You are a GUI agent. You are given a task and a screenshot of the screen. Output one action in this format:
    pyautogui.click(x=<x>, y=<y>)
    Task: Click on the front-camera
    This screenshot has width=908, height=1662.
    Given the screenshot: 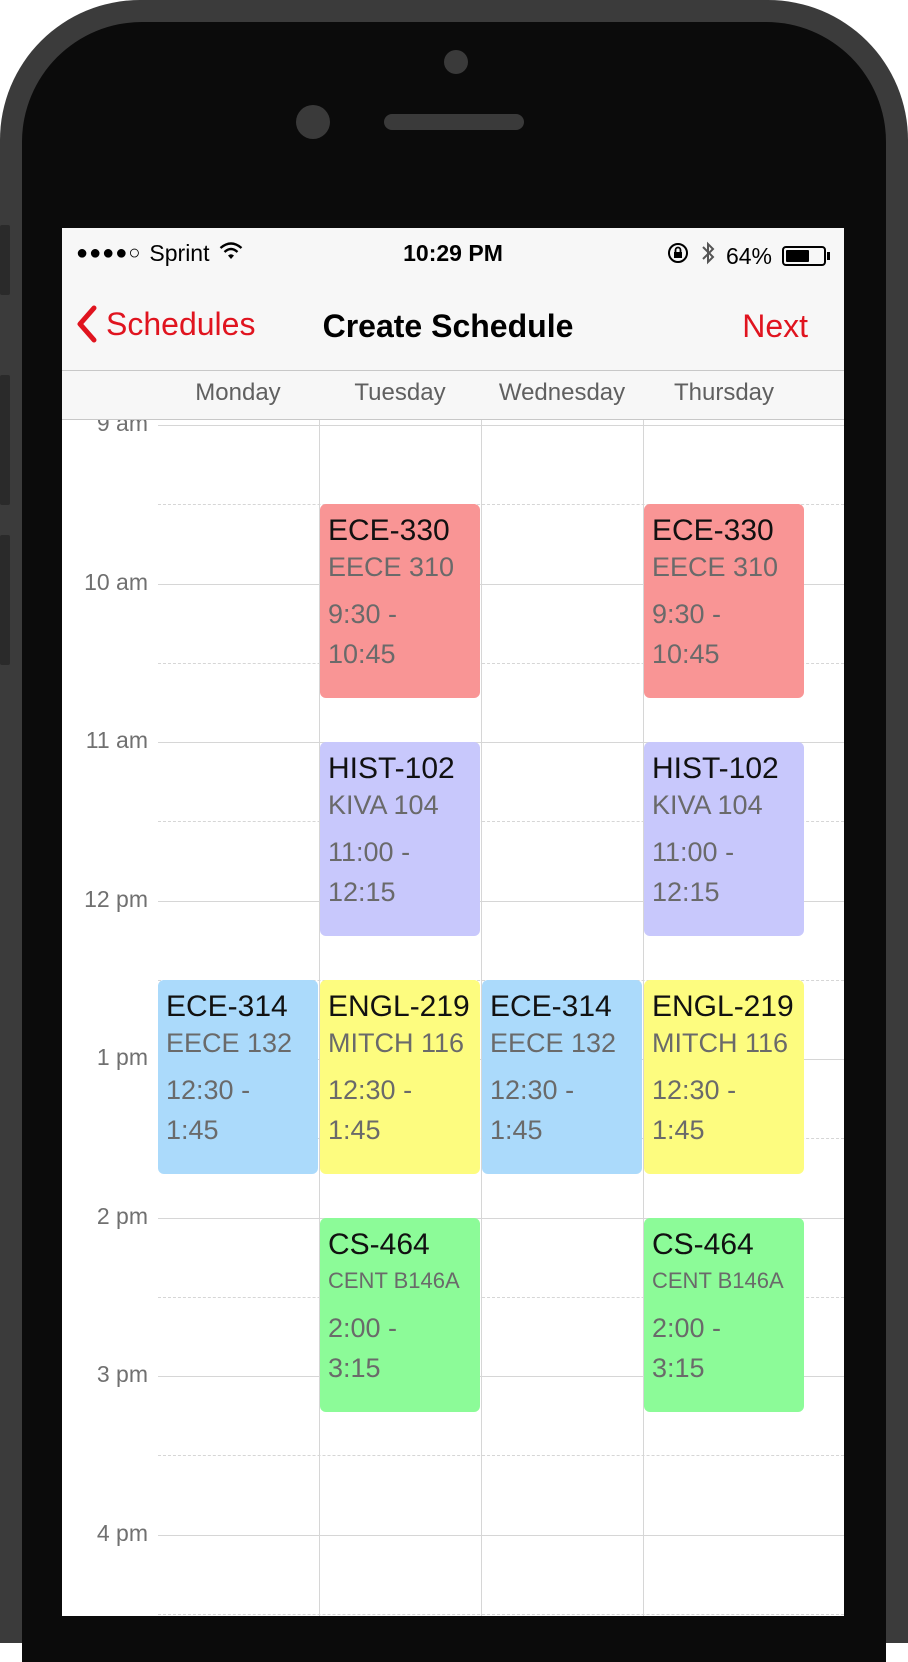 What is the action you would take?
    pyautogui.click(x=313, y=122)
    